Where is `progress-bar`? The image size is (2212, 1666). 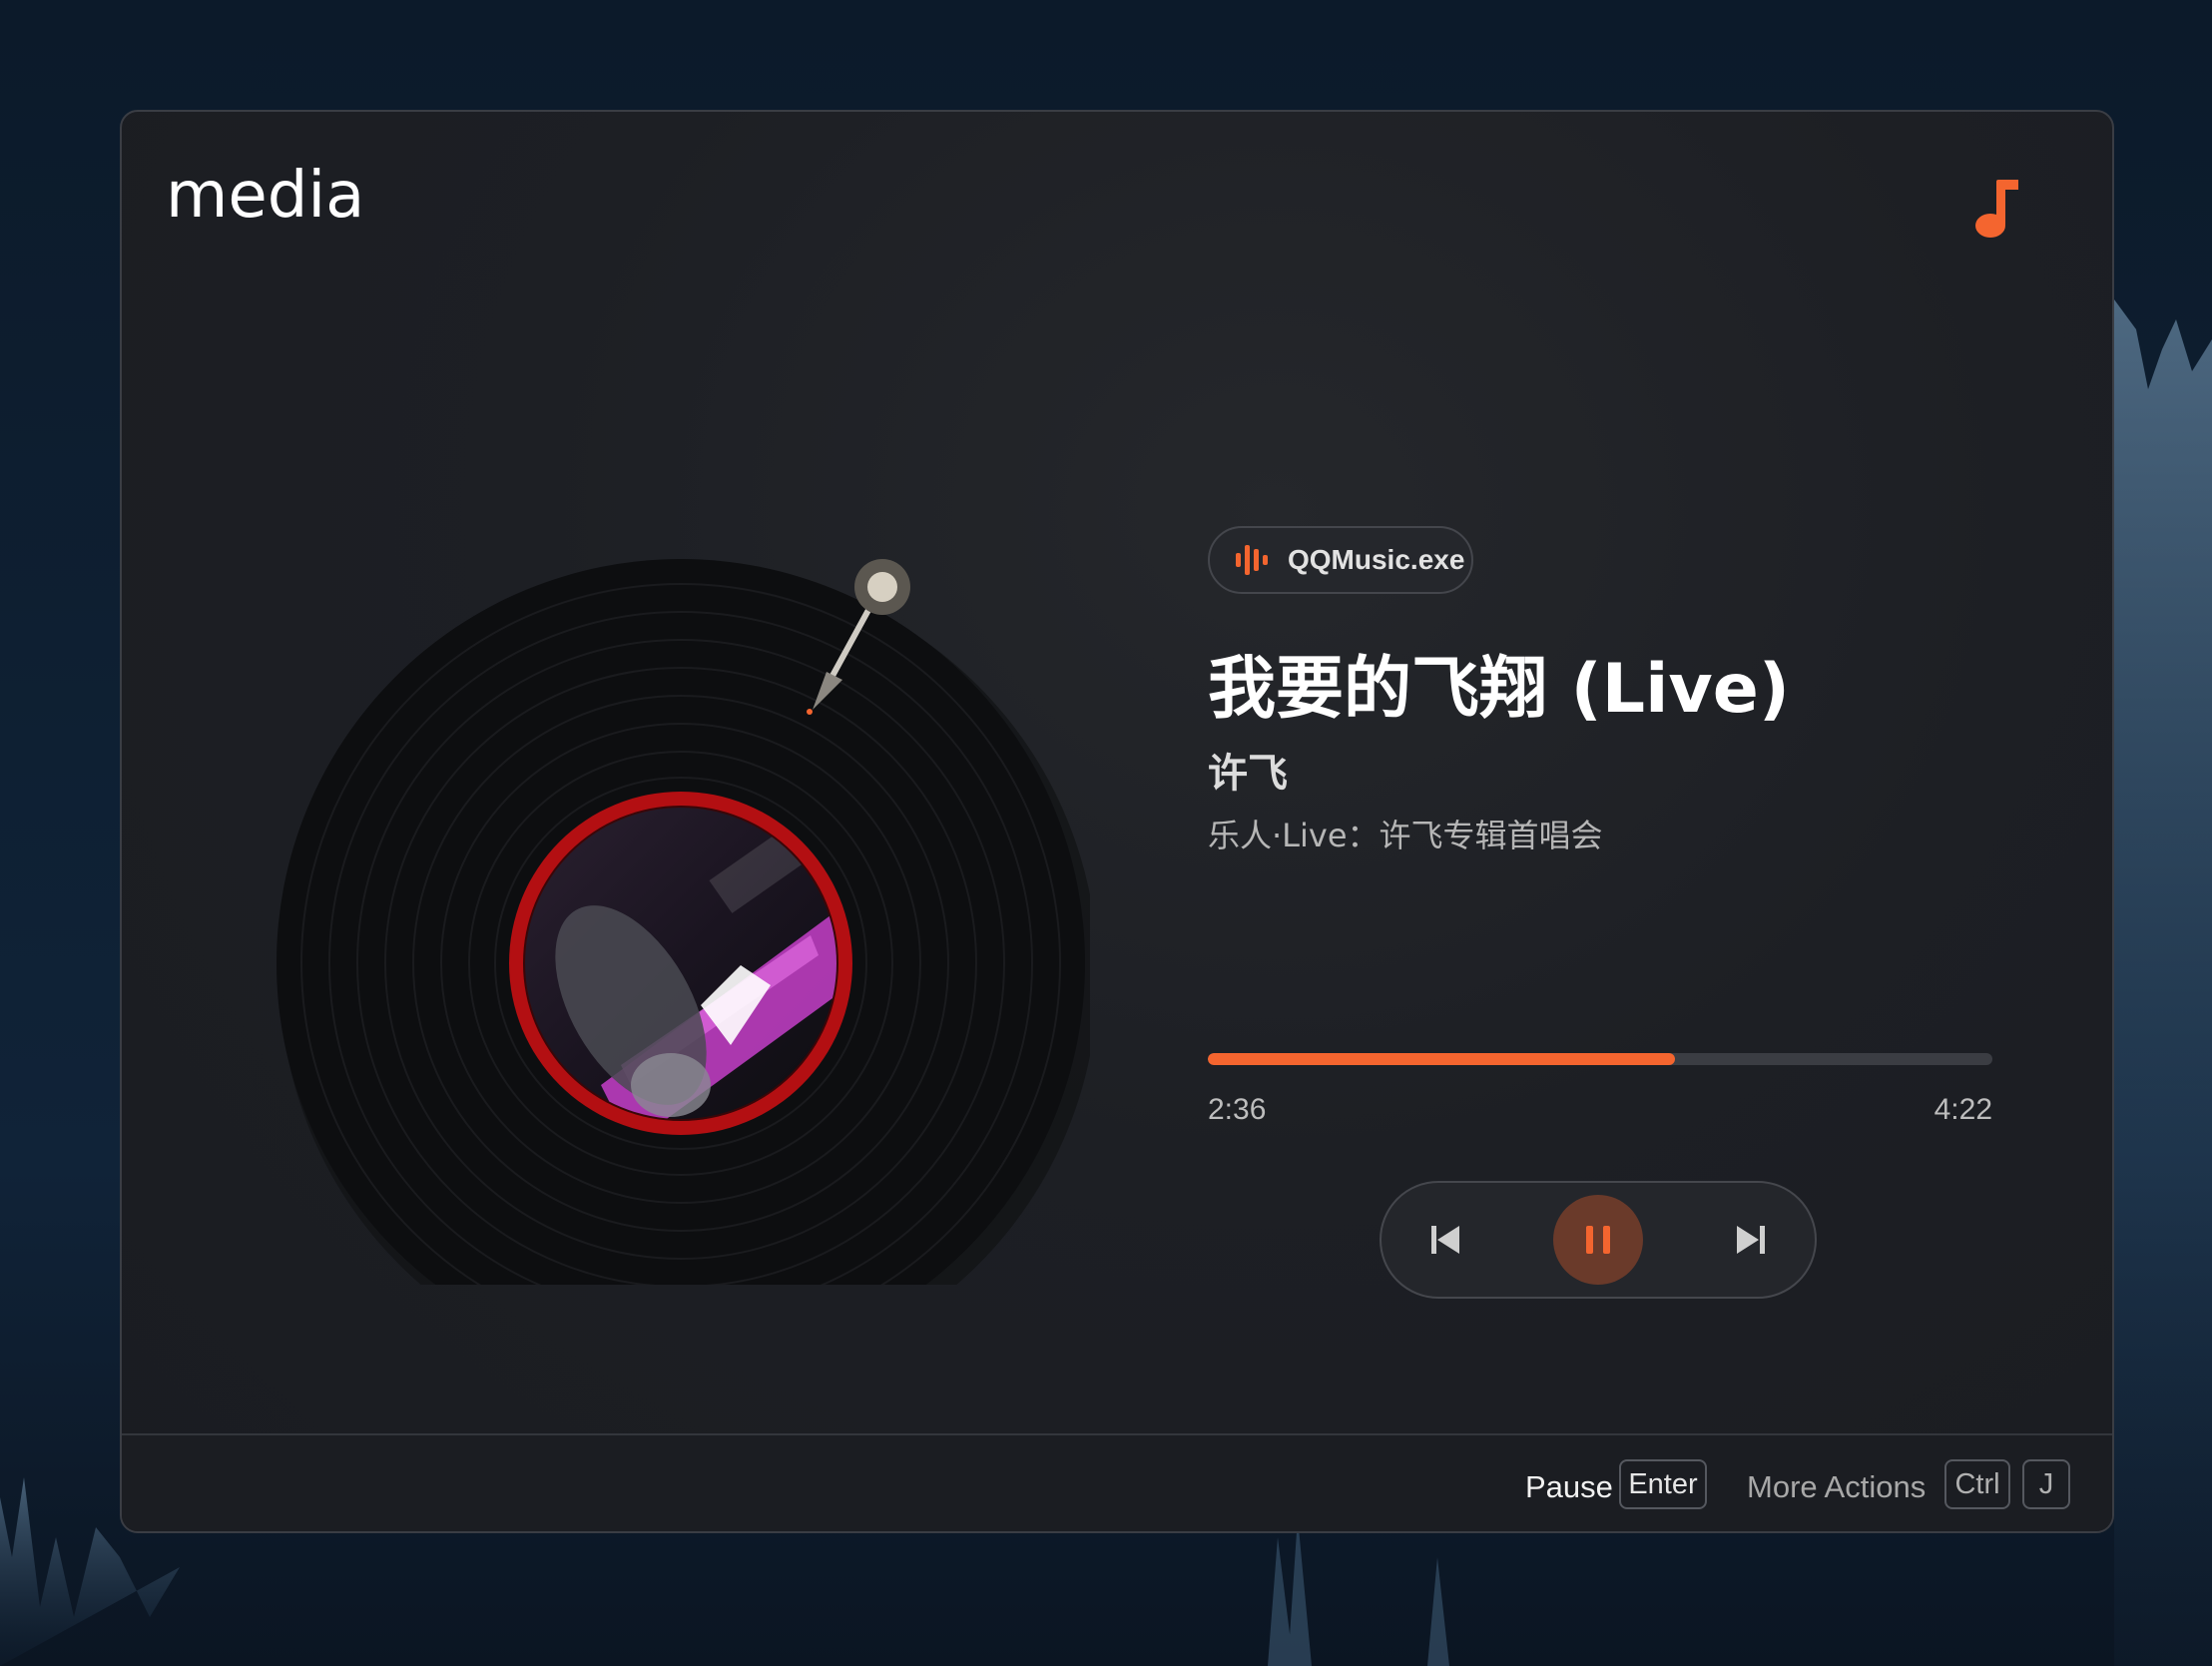 progress-bar is located at coordinates (1600, 1059).